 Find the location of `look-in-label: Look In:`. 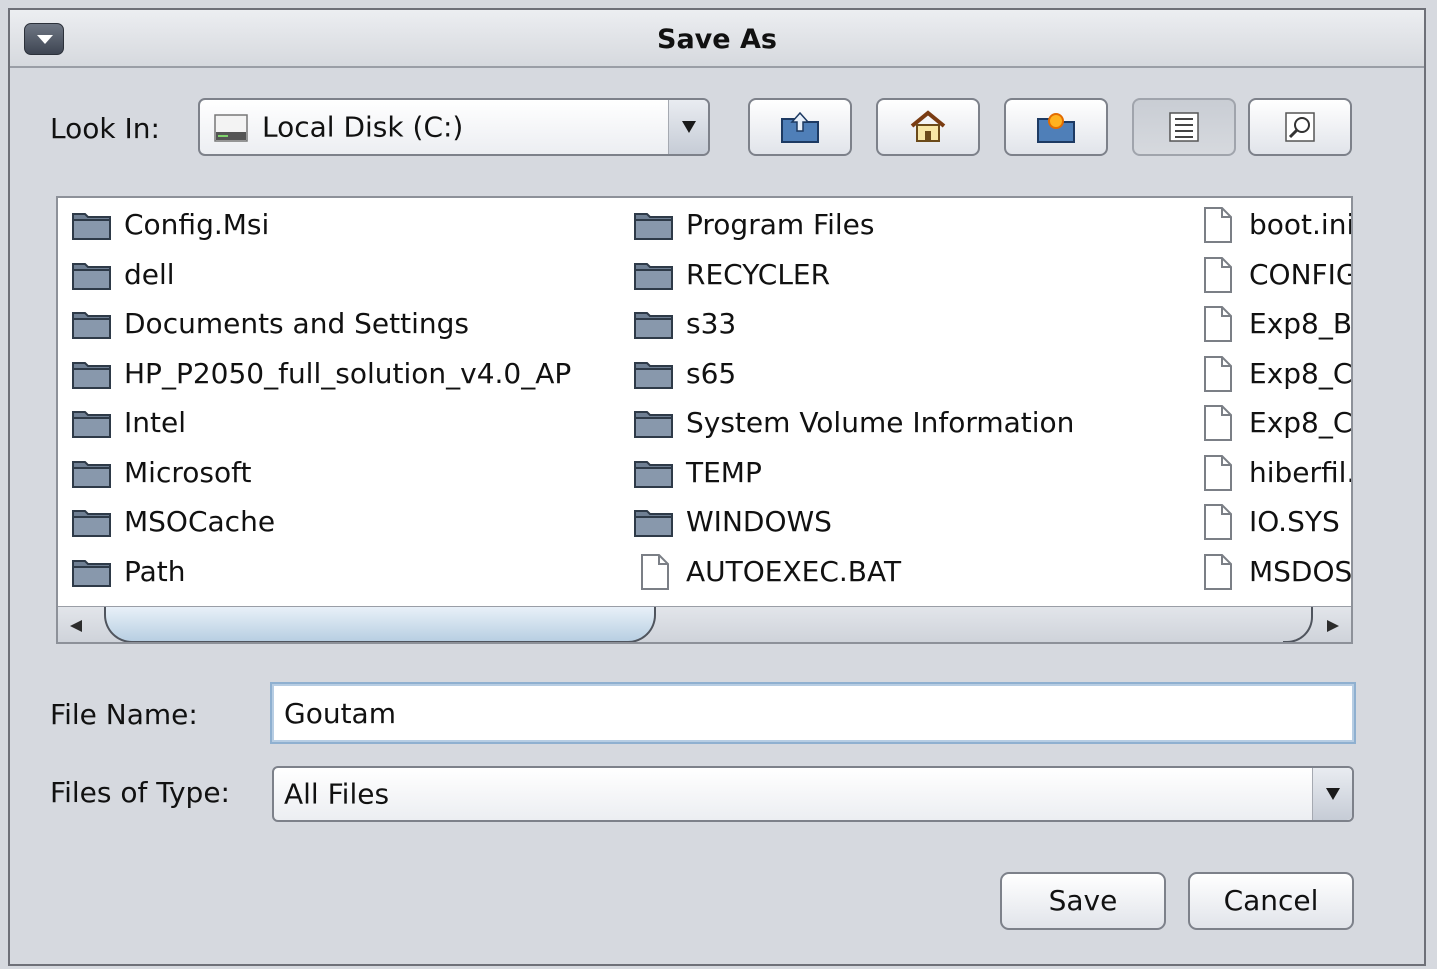

look-in-label: Look In: is located at coordinates (105, 128).